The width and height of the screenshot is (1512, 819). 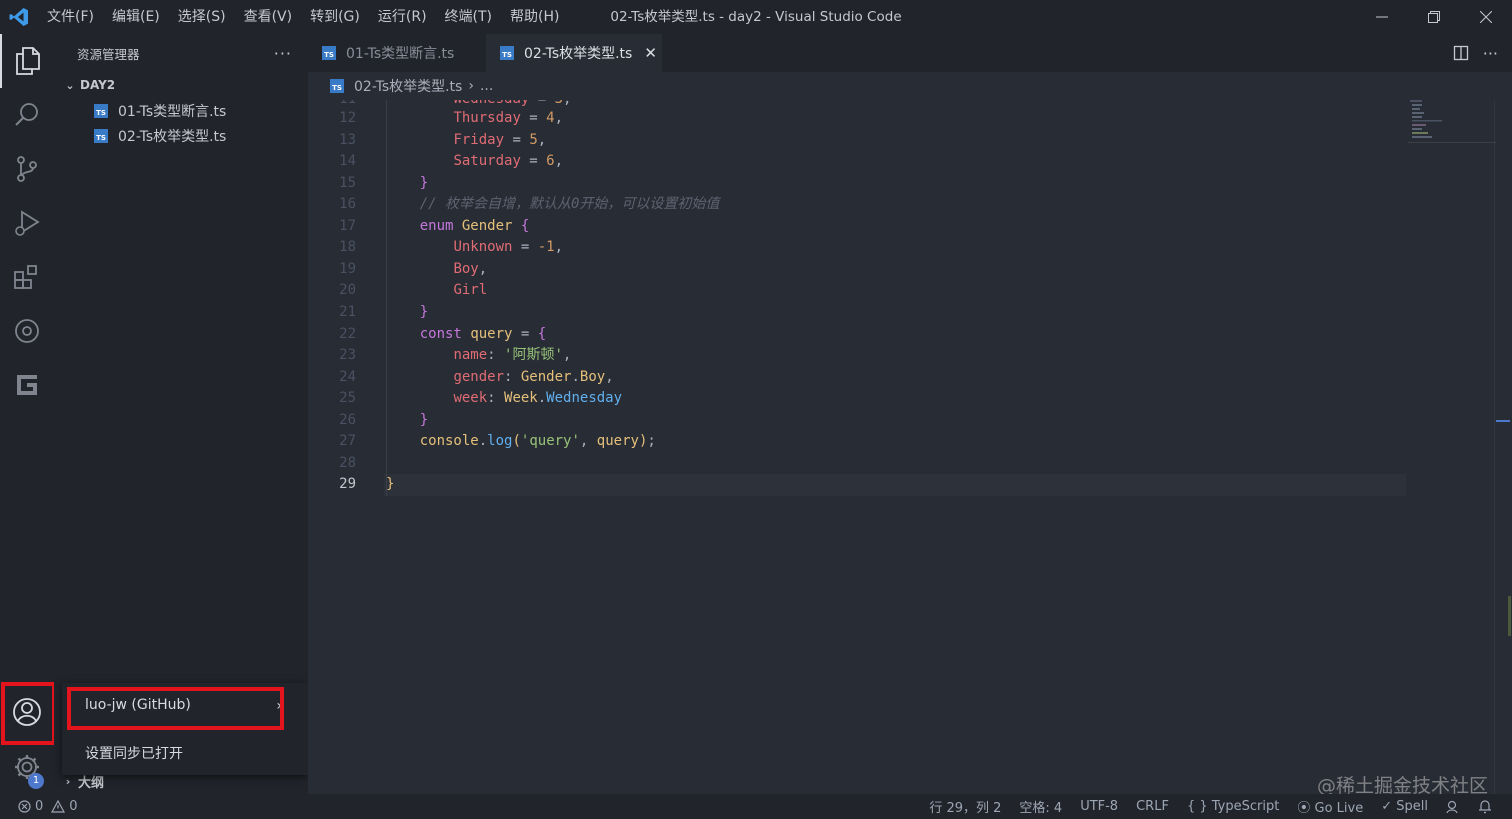 What do you see at coordinates (1453, 122) in the screenshot?
I see `minimap` at bounding box center [1453, 122].